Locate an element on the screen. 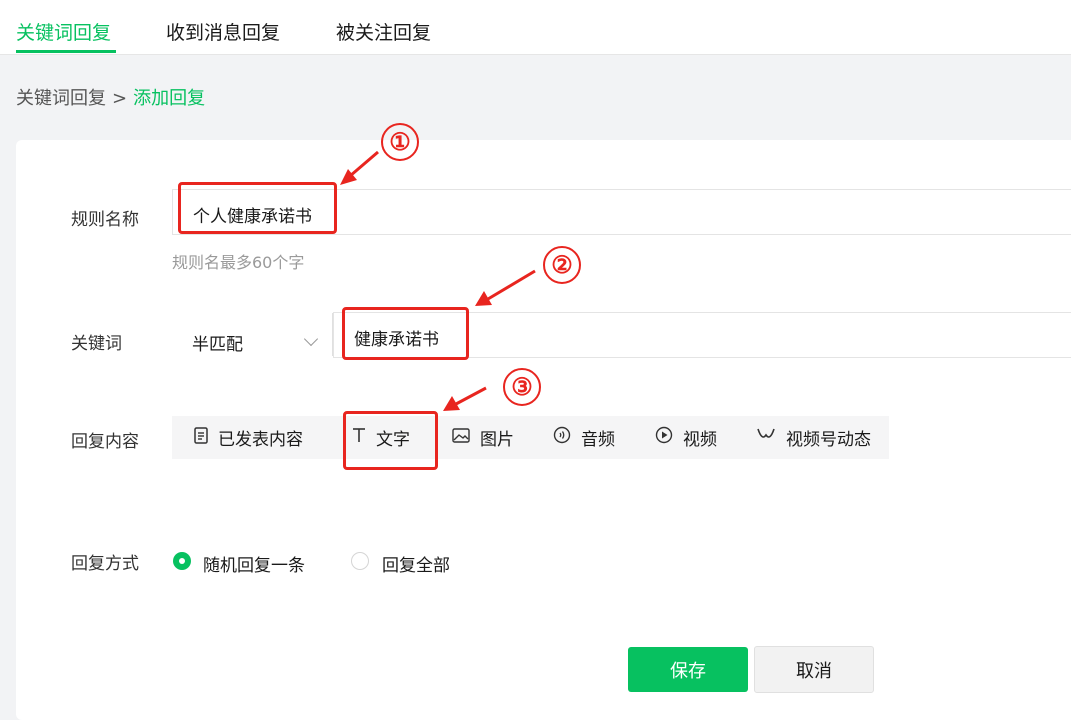 The width and height of the screenshot is (1071, 720). annotation-arrows is located at coordinates (438, 280).